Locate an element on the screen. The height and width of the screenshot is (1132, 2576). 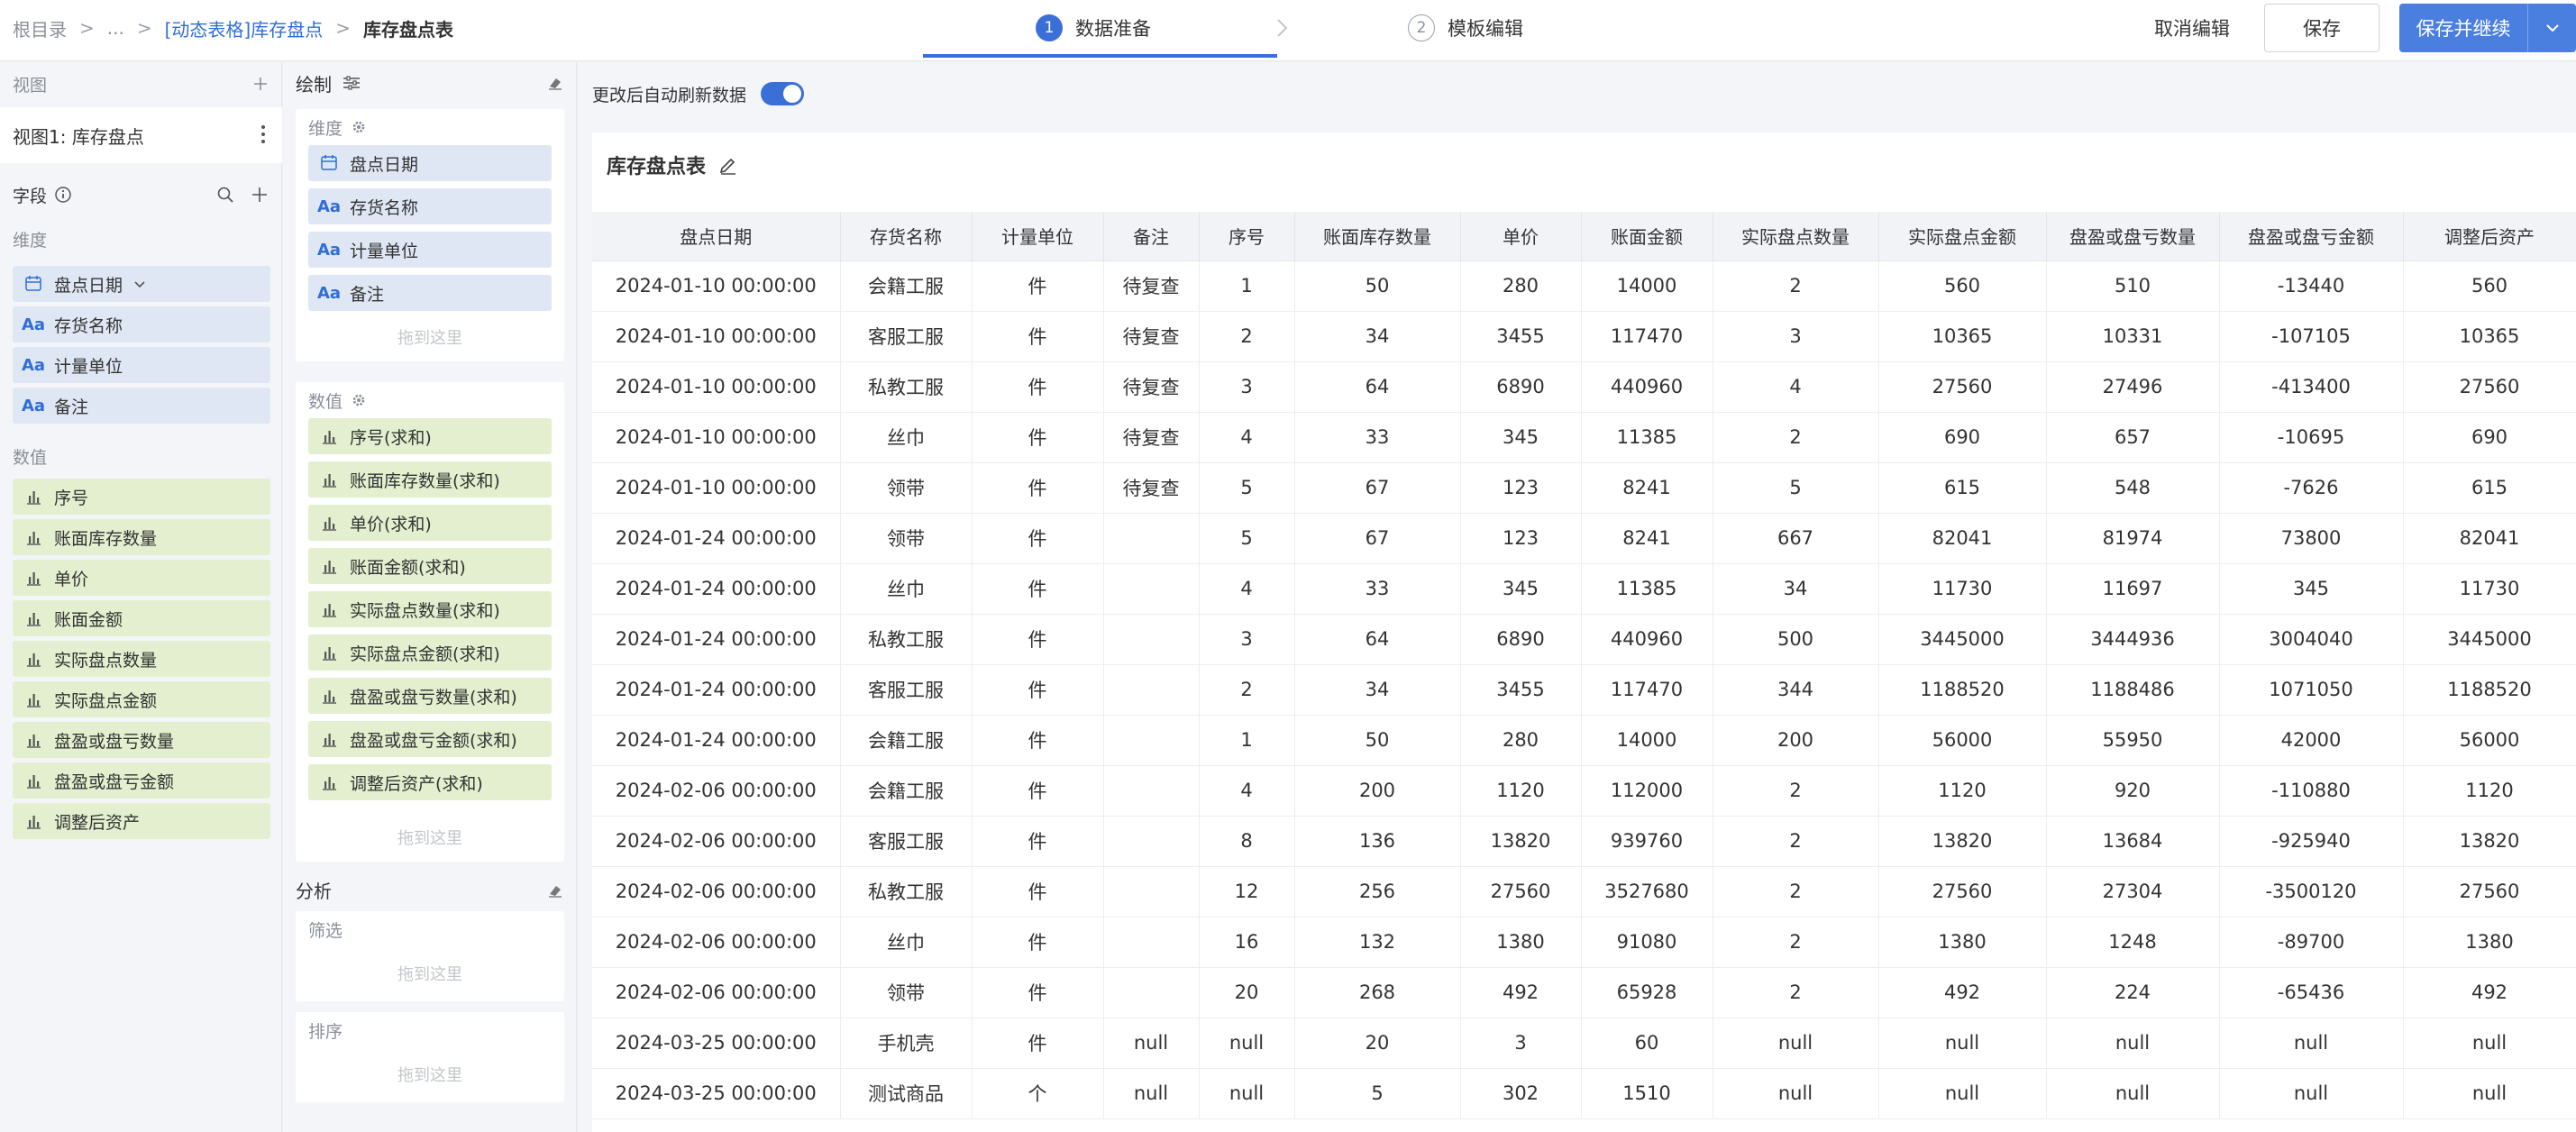
filter-drop-zone: 筛选 拖到这里 is located at coordinates (430, 956).